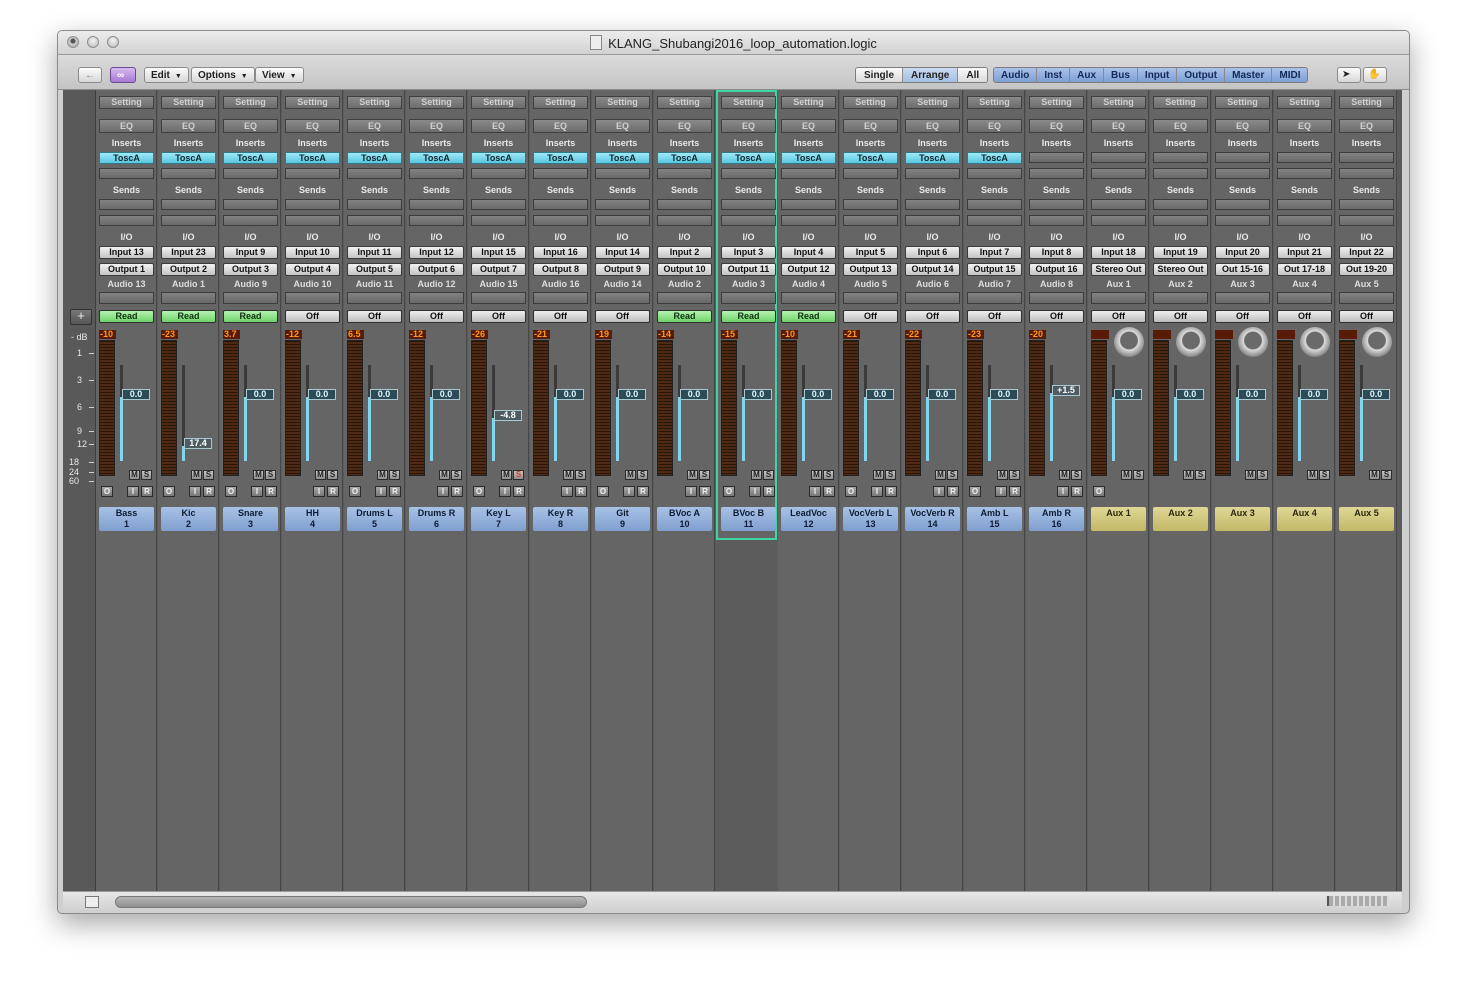  Describe the element at coordinates (1201, 75) in the screenshot. I see `filter-output: Output` at that location.